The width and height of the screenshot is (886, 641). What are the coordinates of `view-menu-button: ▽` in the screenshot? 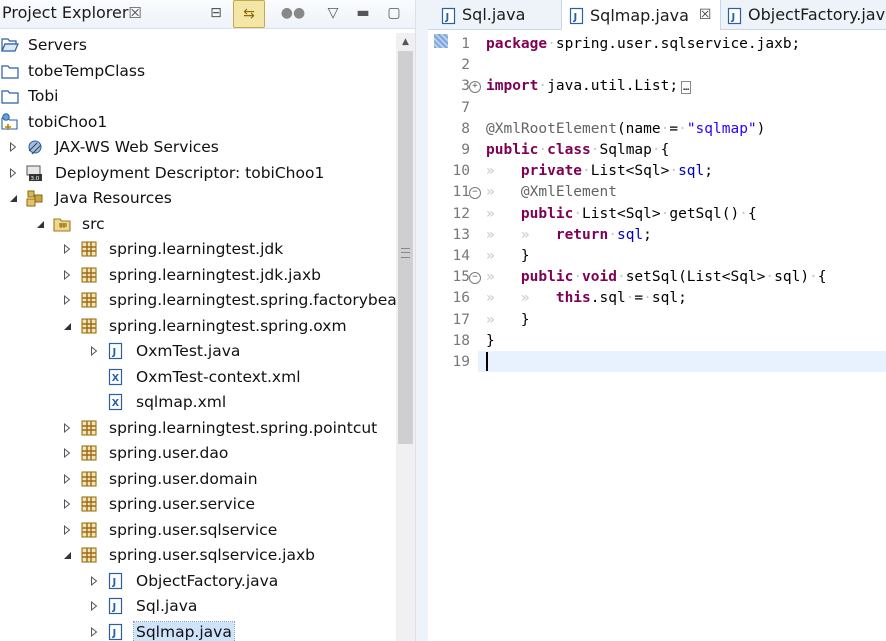 It's located at (333, 13).